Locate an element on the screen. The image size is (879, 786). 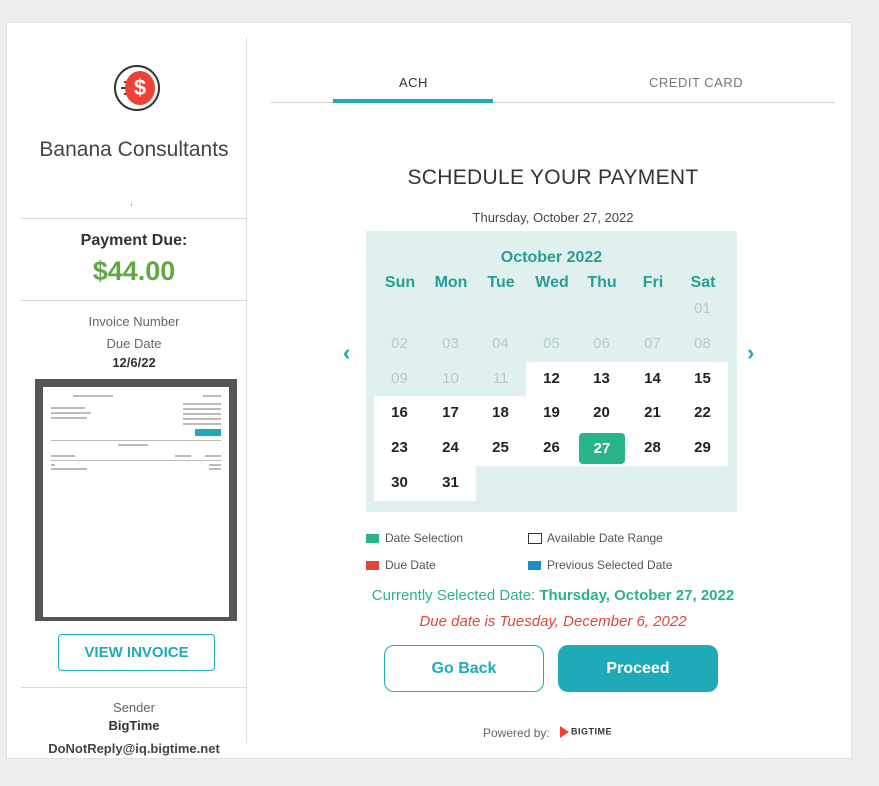
invoice-thumbnail is located at coordinates (136, 500).